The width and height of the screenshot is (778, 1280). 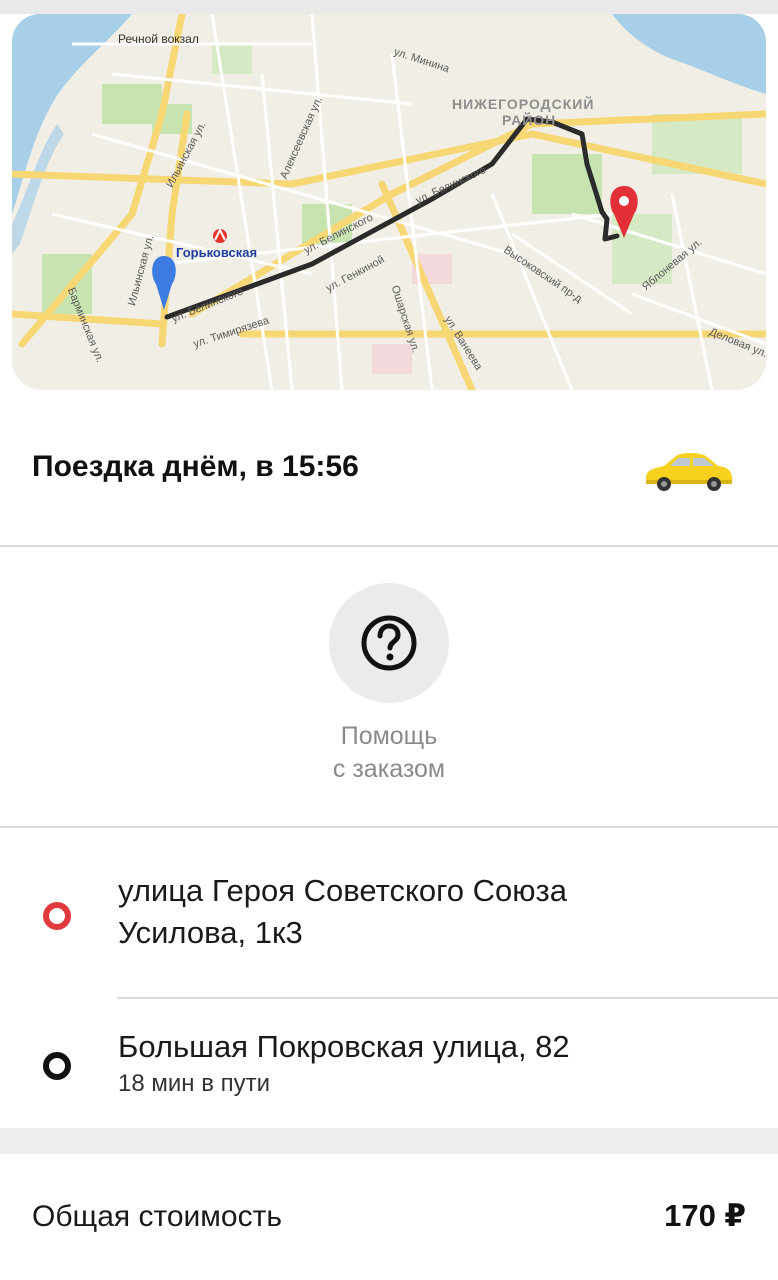 What do you see at coordinates (194, 1083) in the screenshot?
I see `trip-duration: 18 мин в пути` at bounding box center [194, 1083].